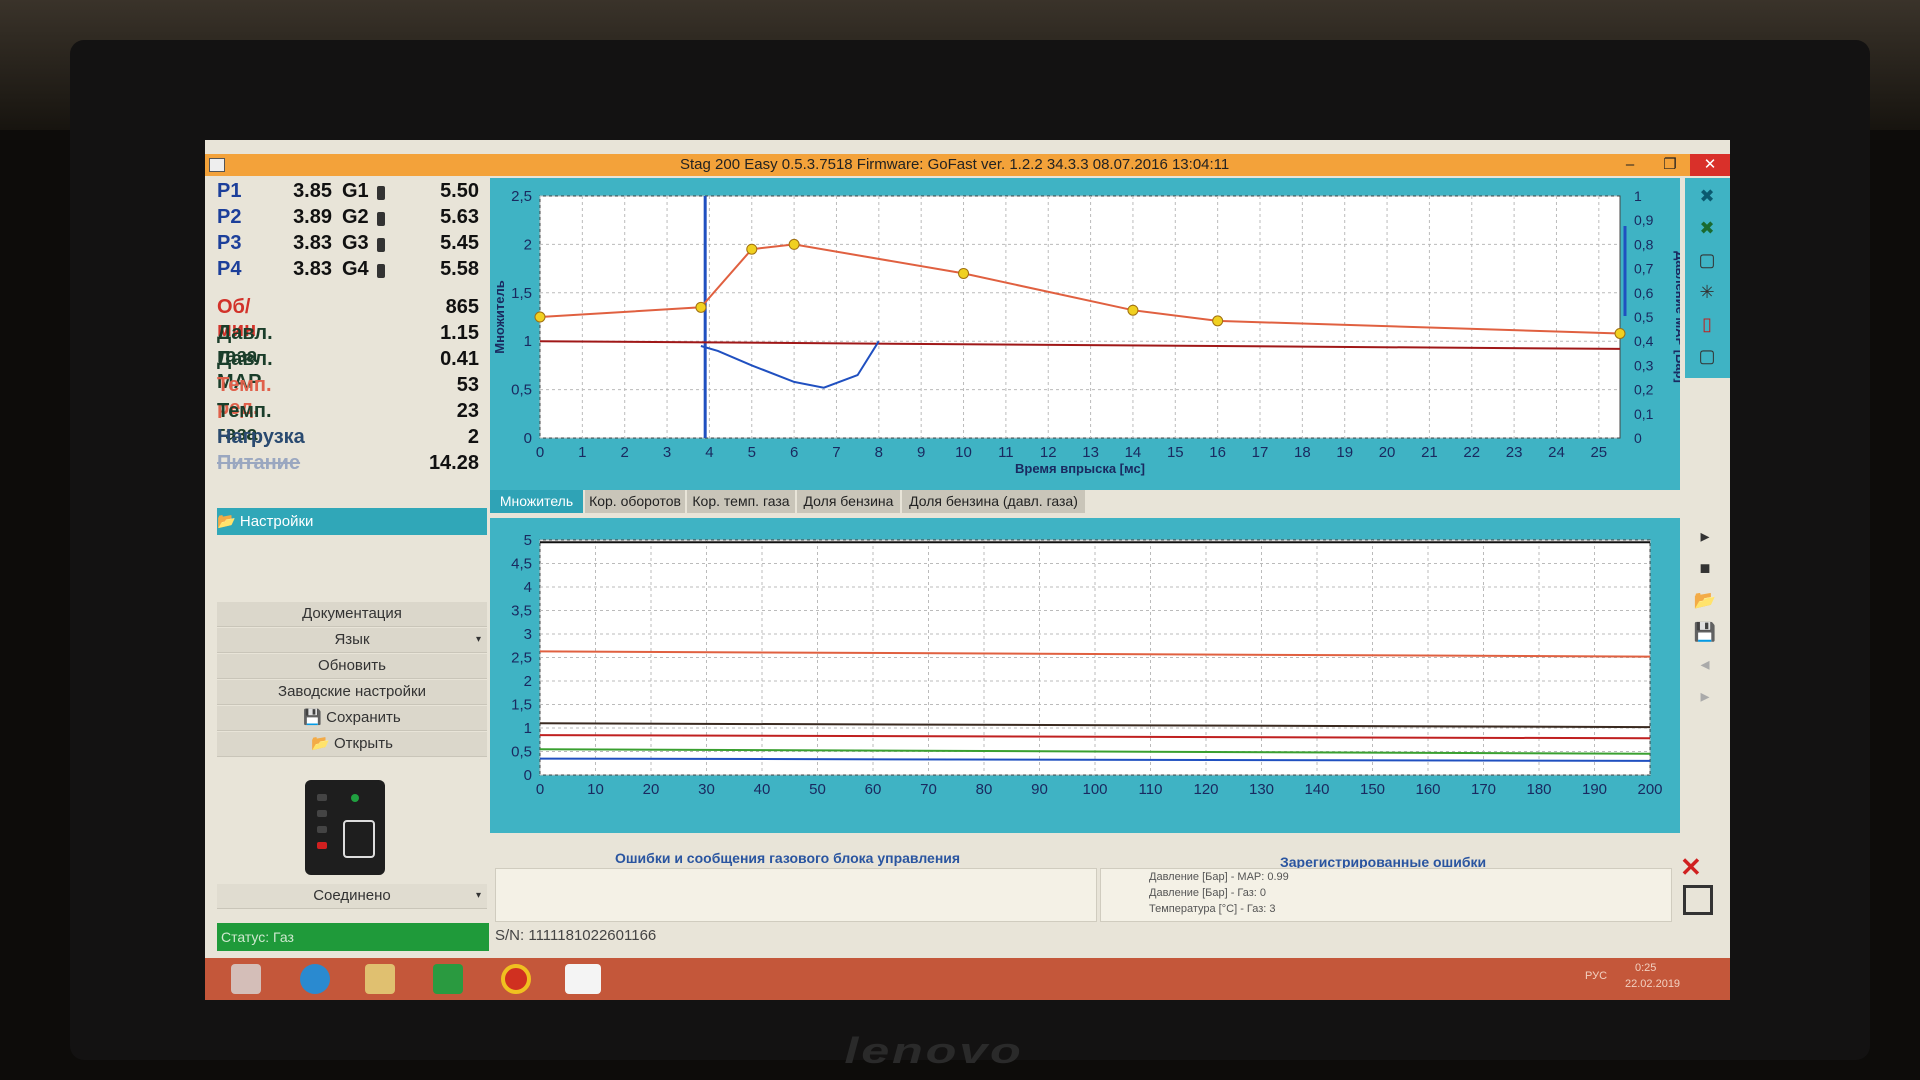  I want to click on y-tick-label: 4,5, so click(521, 564).